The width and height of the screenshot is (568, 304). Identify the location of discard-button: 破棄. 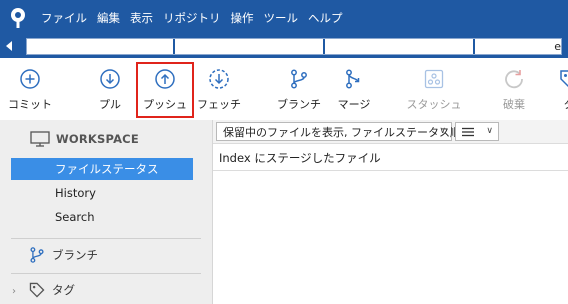
(514, 89).